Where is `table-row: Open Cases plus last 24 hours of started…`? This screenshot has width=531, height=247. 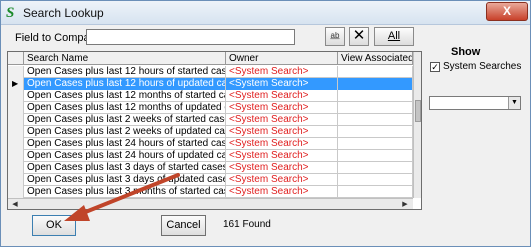
table-row: Open Cases plus last 24 hours of started… is located at coordinates (210, 144).